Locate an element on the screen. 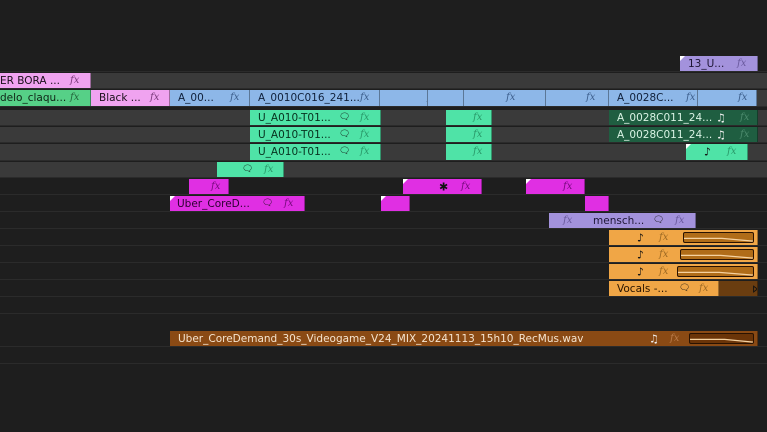 This screenshot has height=432, width=767. track-a8: Vocals -... 🗨 fx ⋈ is located at coordinates (383, 289).